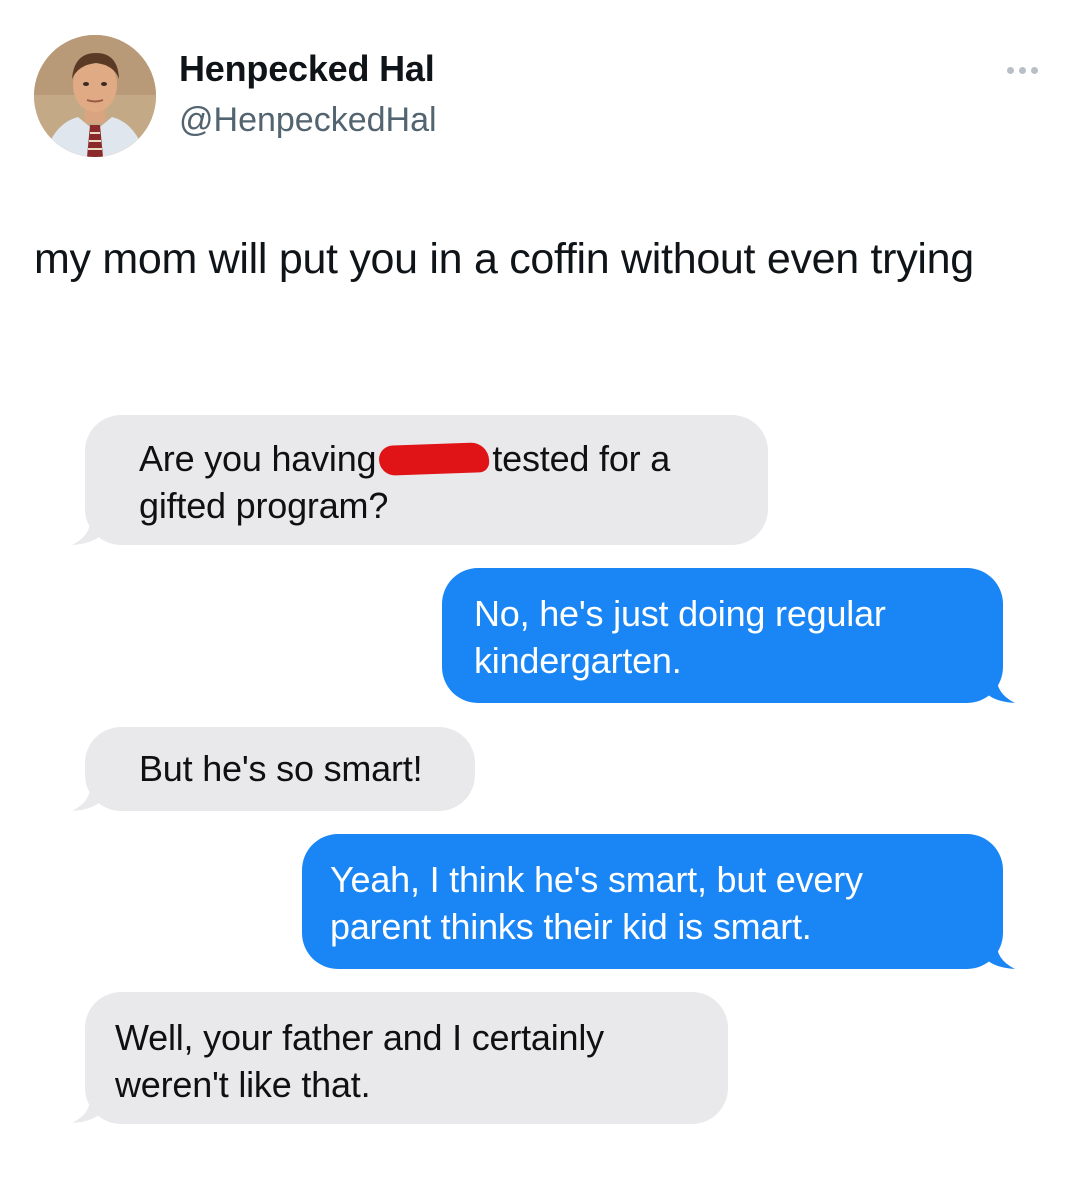  Describe the element at coordinates (578, 660) in the screenshot. I see `message-text: kindergarten.` at that location.